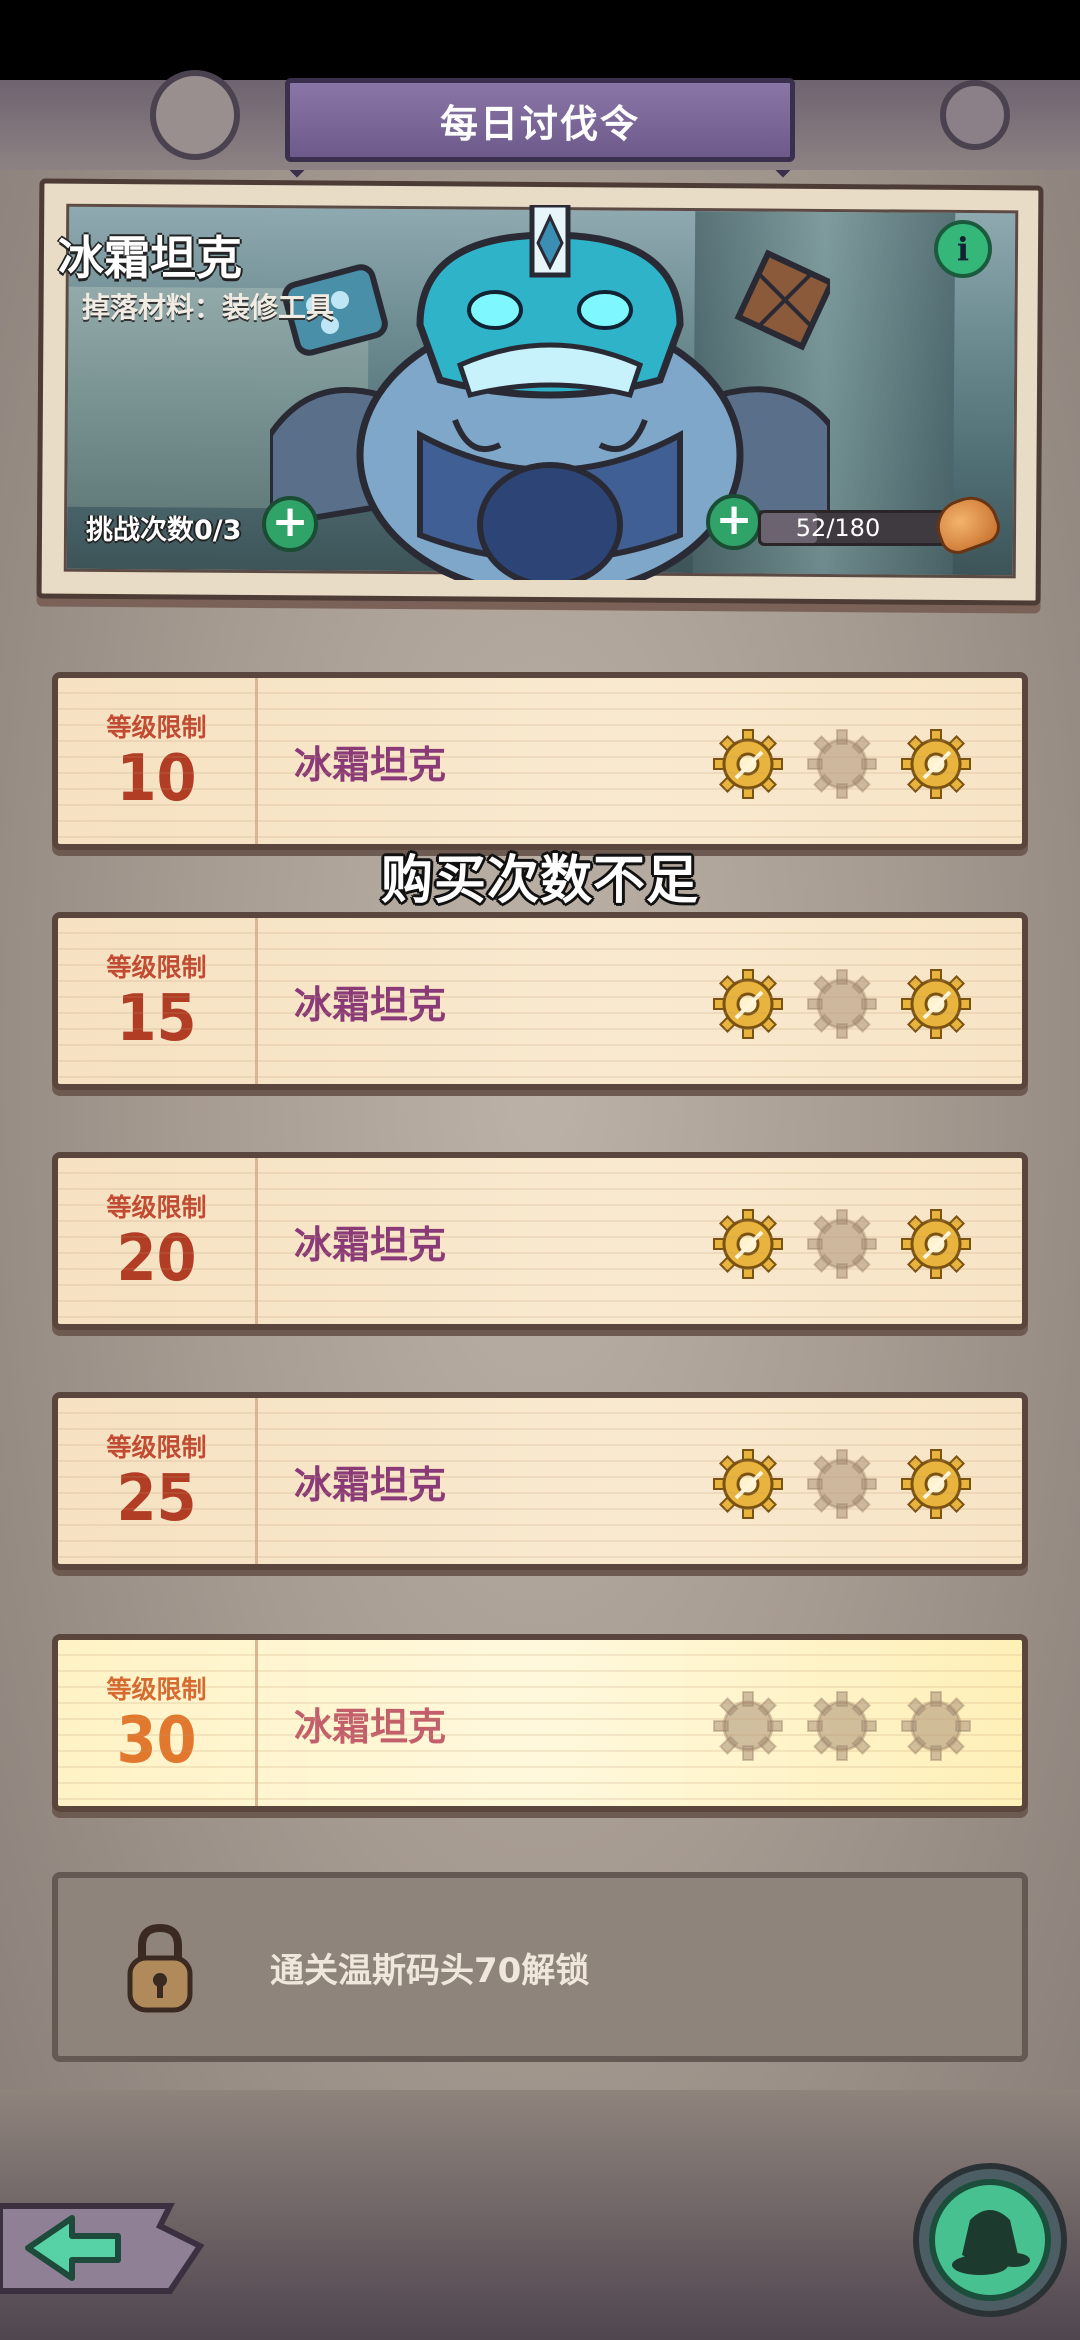 Image resolution: width=1080 pixels, height=2340 pixels. I want to click on globe-decoration-icon, so click(975, 115).